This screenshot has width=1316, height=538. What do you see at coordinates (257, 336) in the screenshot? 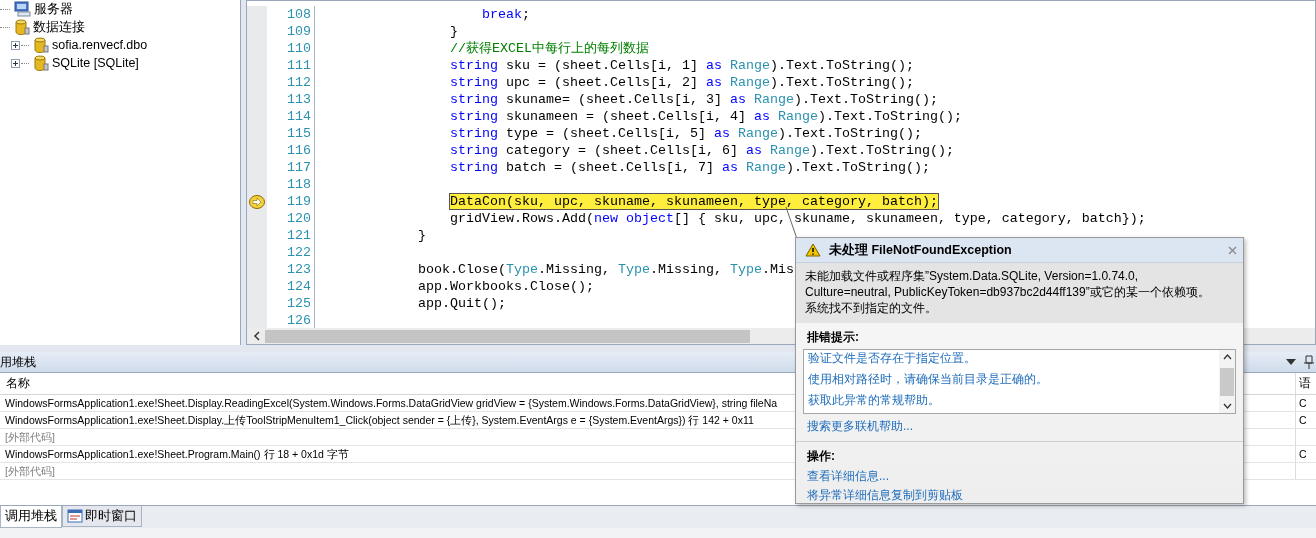
I see `scroll-left-icon` at bounding box center [257, 336].